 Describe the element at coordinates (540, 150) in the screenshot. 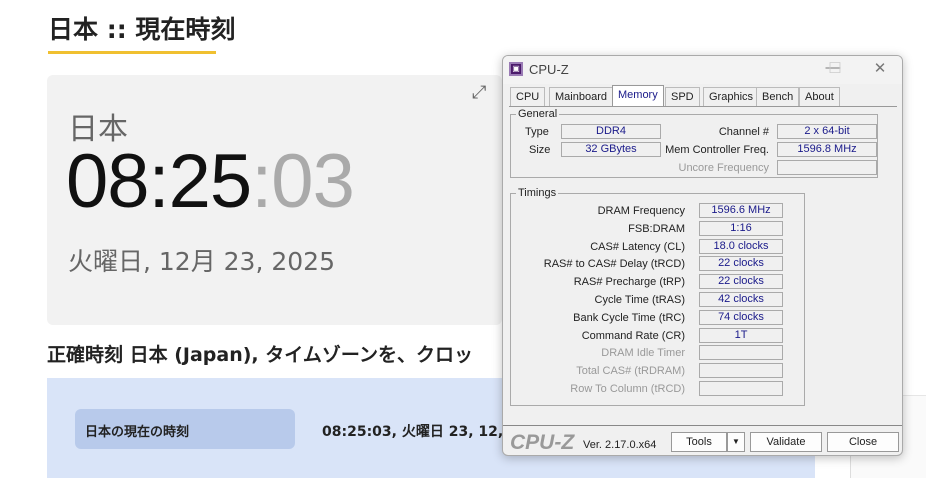

I see `size-label: Size` at that location.